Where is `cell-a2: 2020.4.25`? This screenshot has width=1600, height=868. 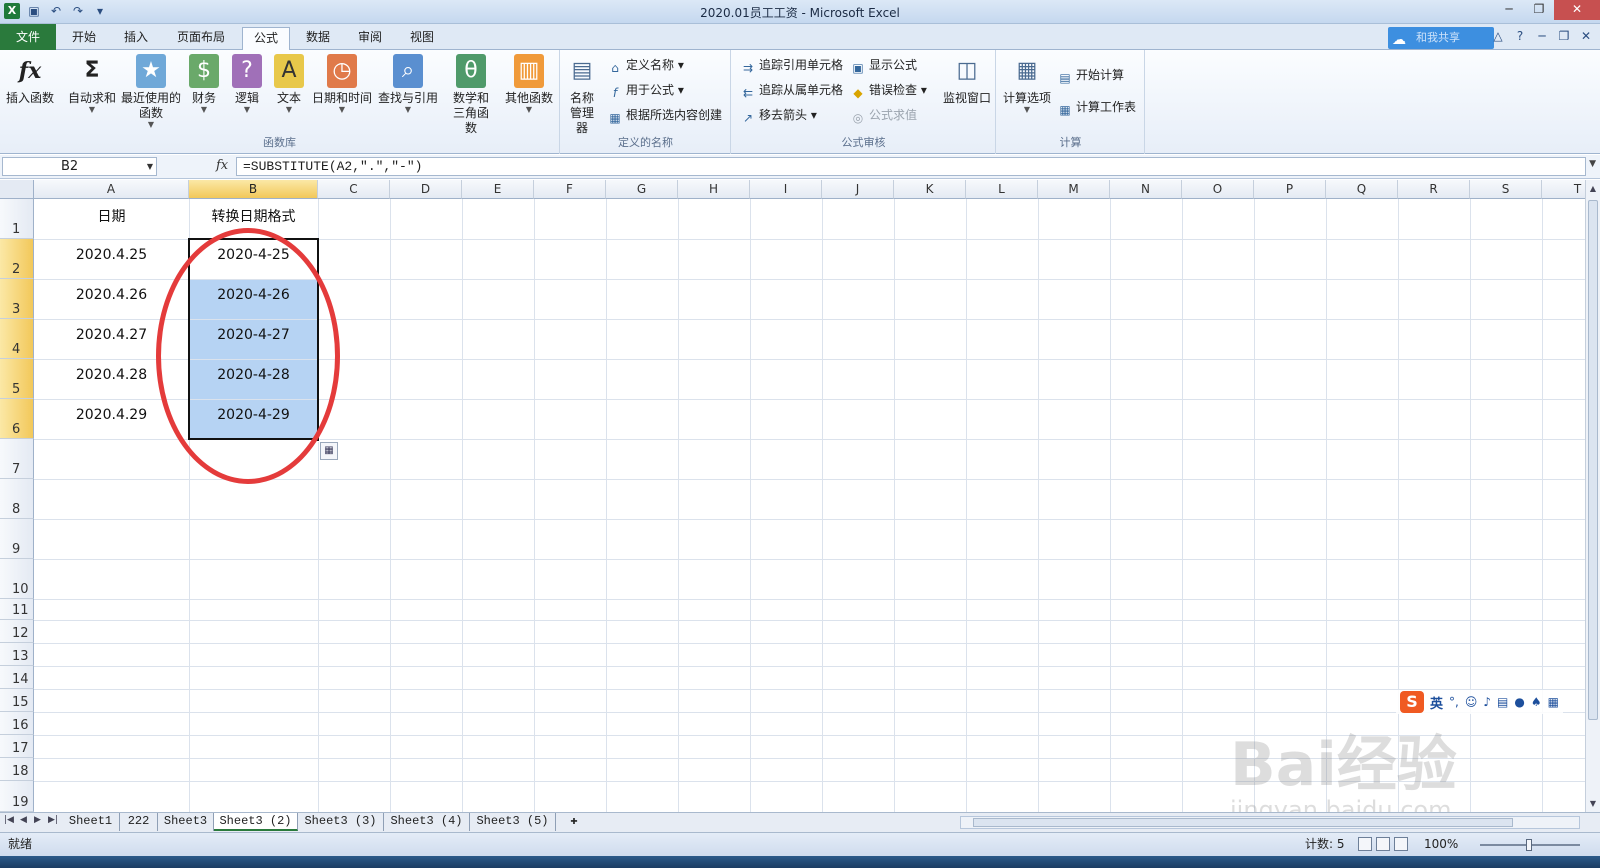 cell-a2: 2020.4.25 is located at coordinates (111, 255).